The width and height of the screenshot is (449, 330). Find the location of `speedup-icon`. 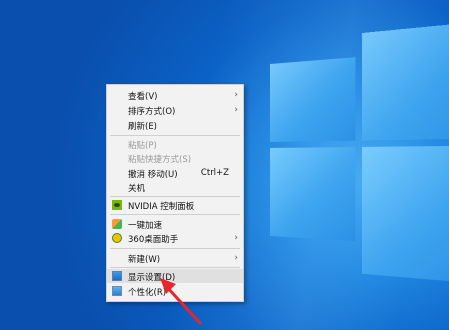

speedup-icon is located at coordinates (117, 224).